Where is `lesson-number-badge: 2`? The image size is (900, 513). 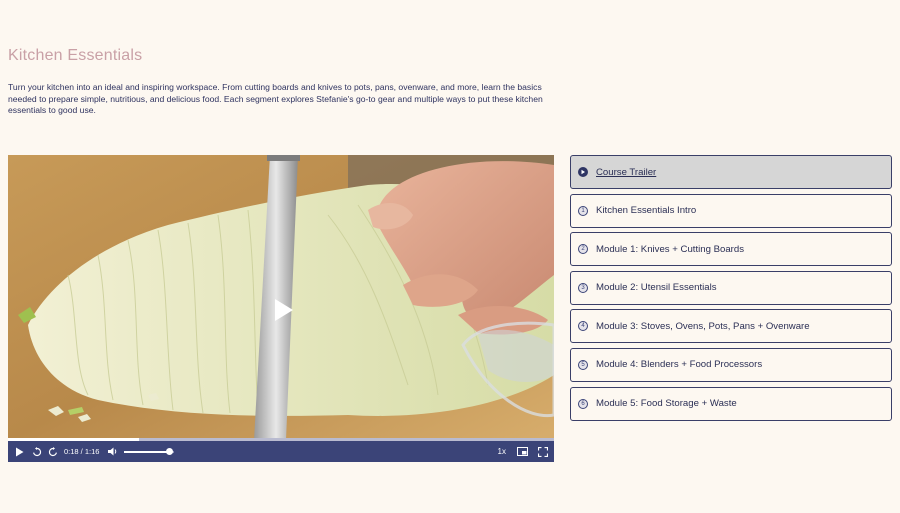 lesson-number-badge: 2 is located at coordinates (583, 249).